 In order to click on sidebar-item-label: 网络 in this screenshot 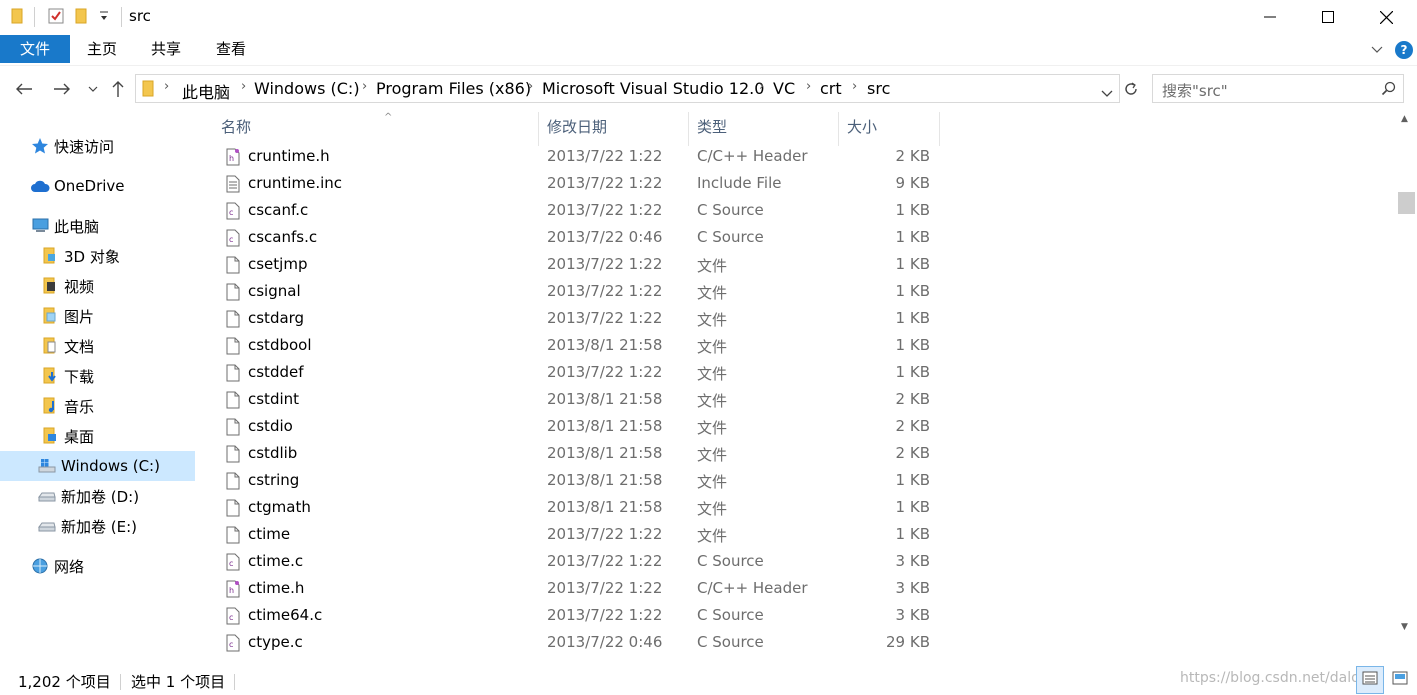, I will do `click(69, 566)`.